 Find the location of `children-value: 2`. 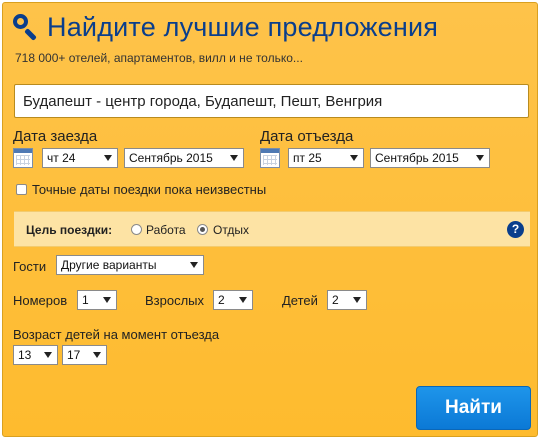

children-value: 2 is located at coordinates (335, 300).